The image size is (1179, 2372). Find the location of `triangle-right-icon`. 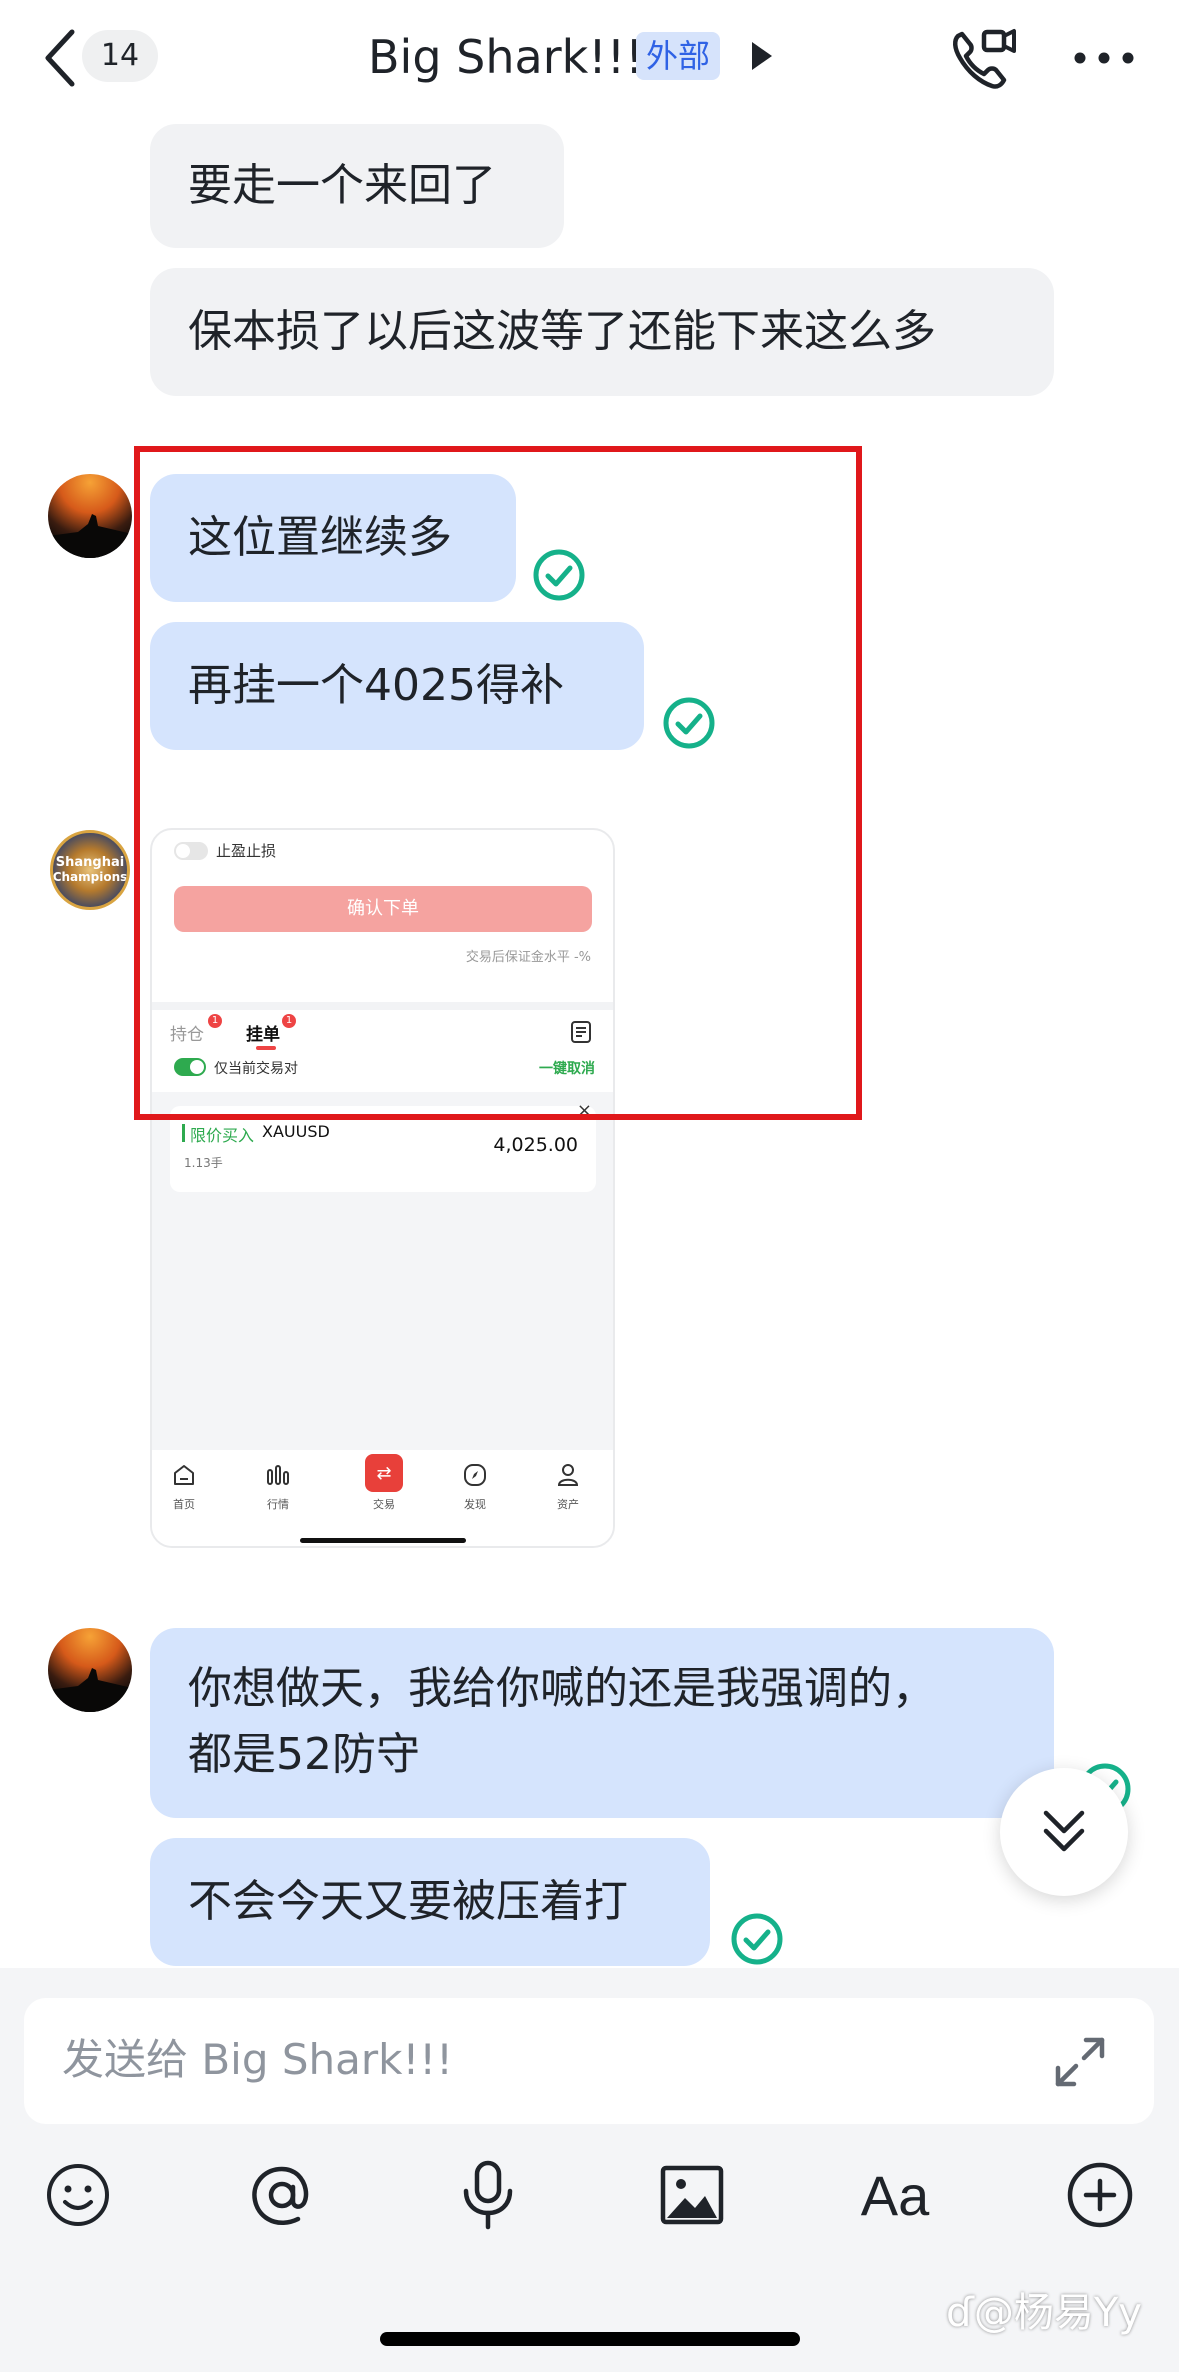

triangle-right-icon is located at coordinates (762, 56).